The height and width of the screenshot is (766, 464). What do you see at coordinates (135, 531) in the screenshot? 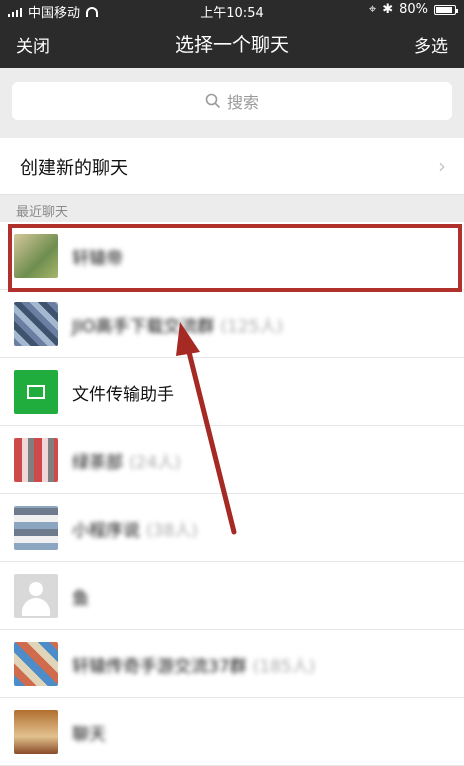
I see `chat-name: 小程序说 (38人)` at bounding box center [135, 531].